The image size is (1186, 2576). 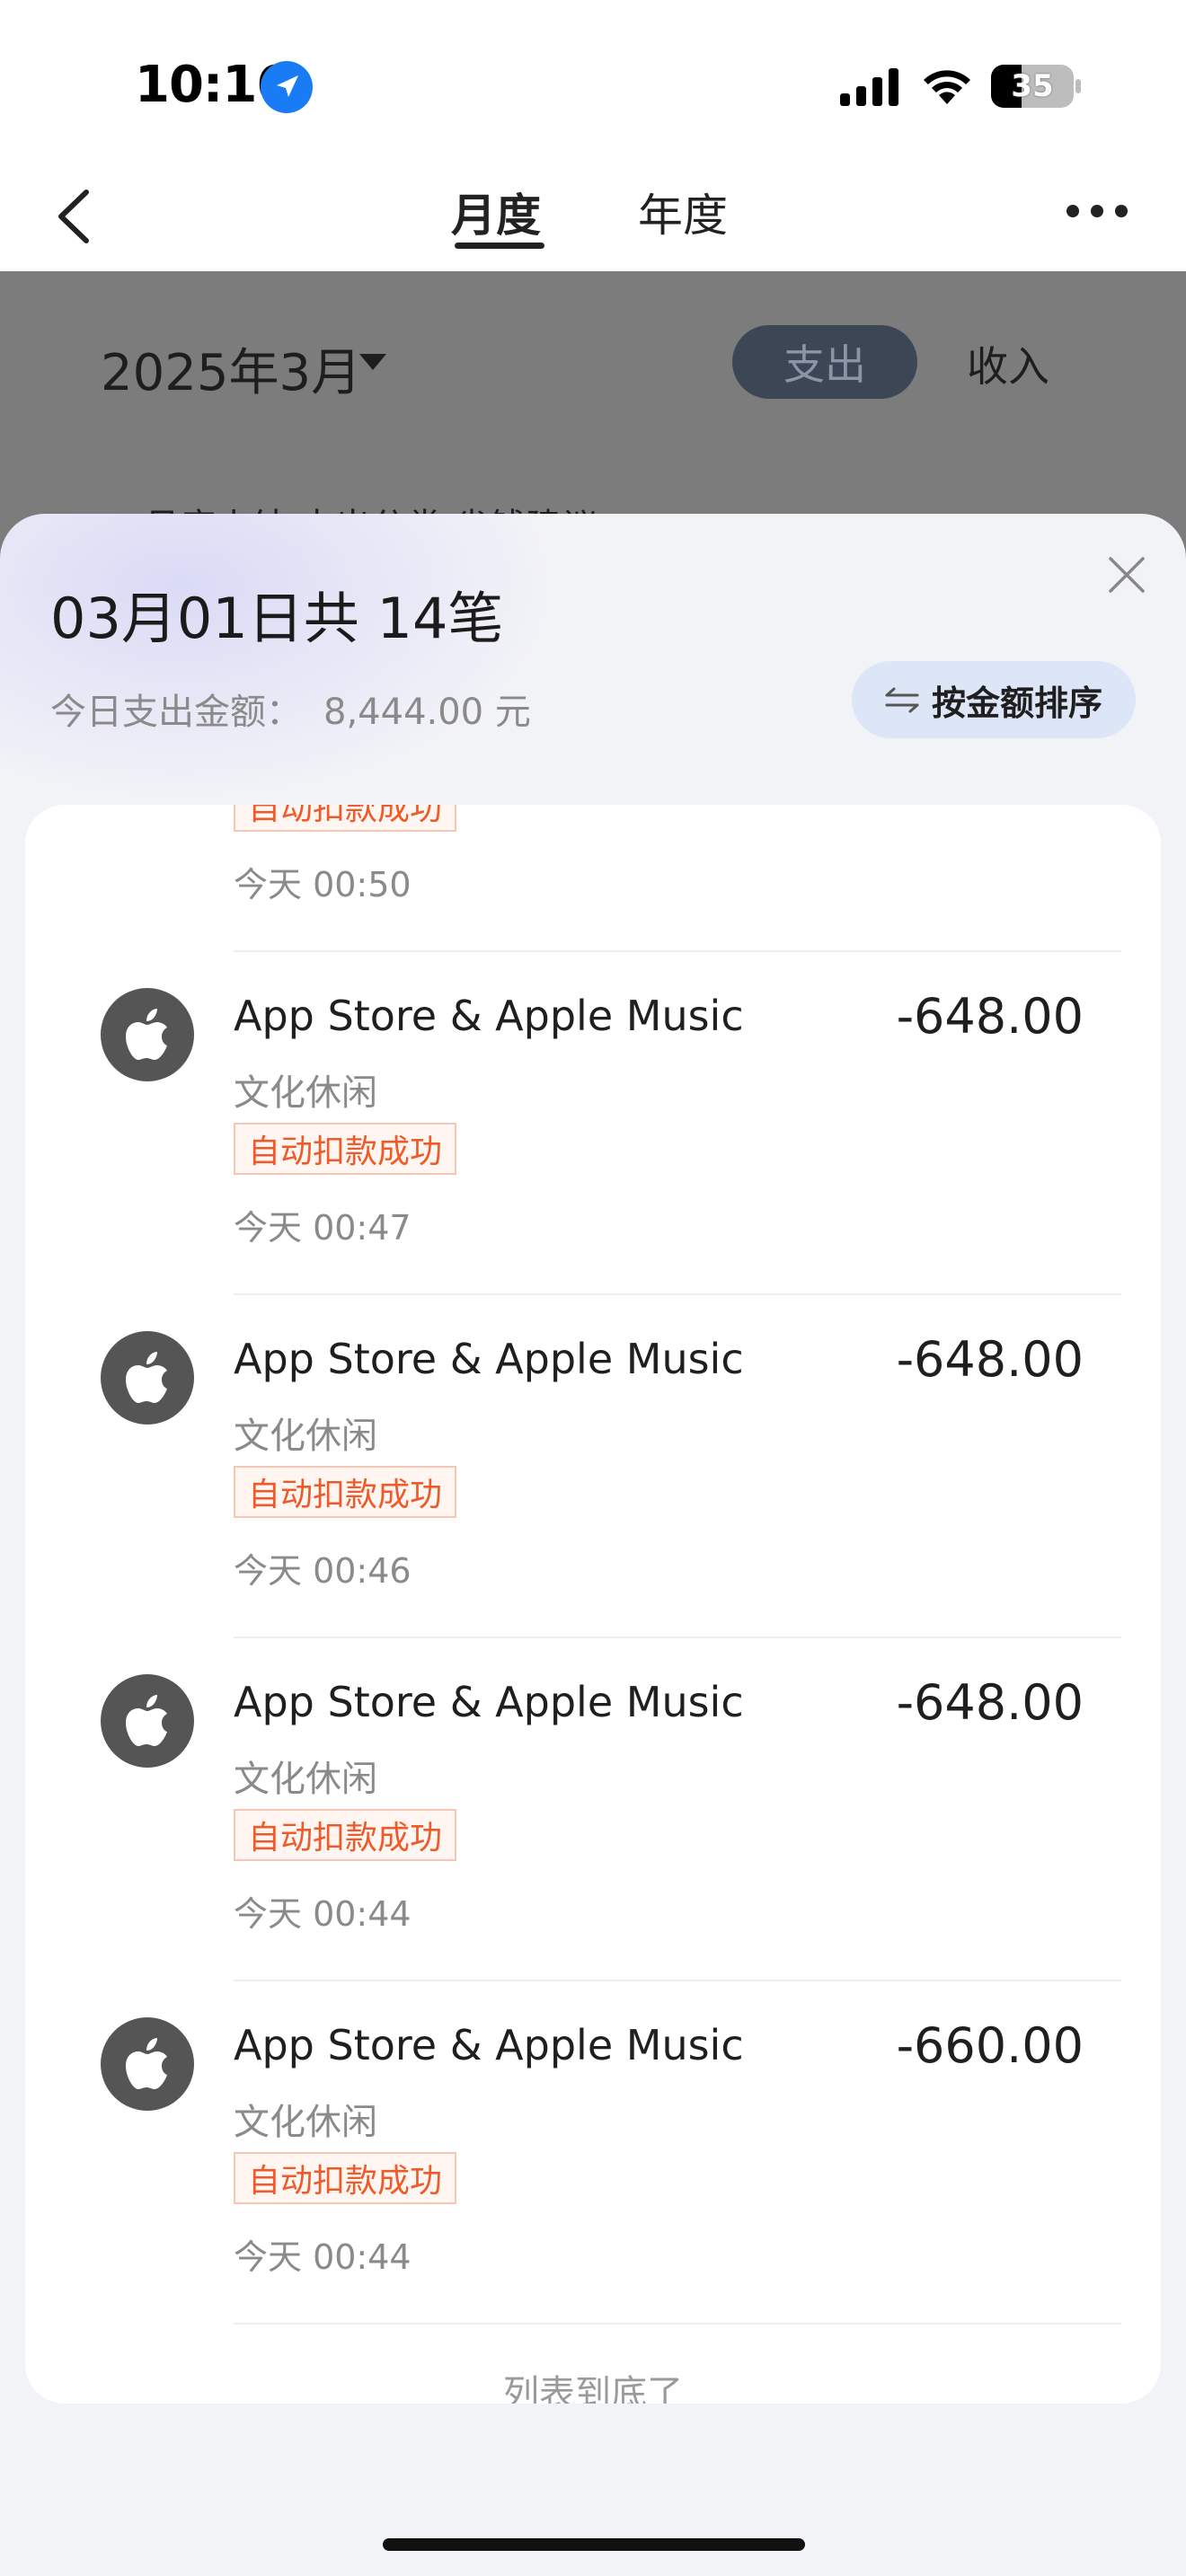 I want to click on tab-yearly: 年度, so click(x=683, y=212).